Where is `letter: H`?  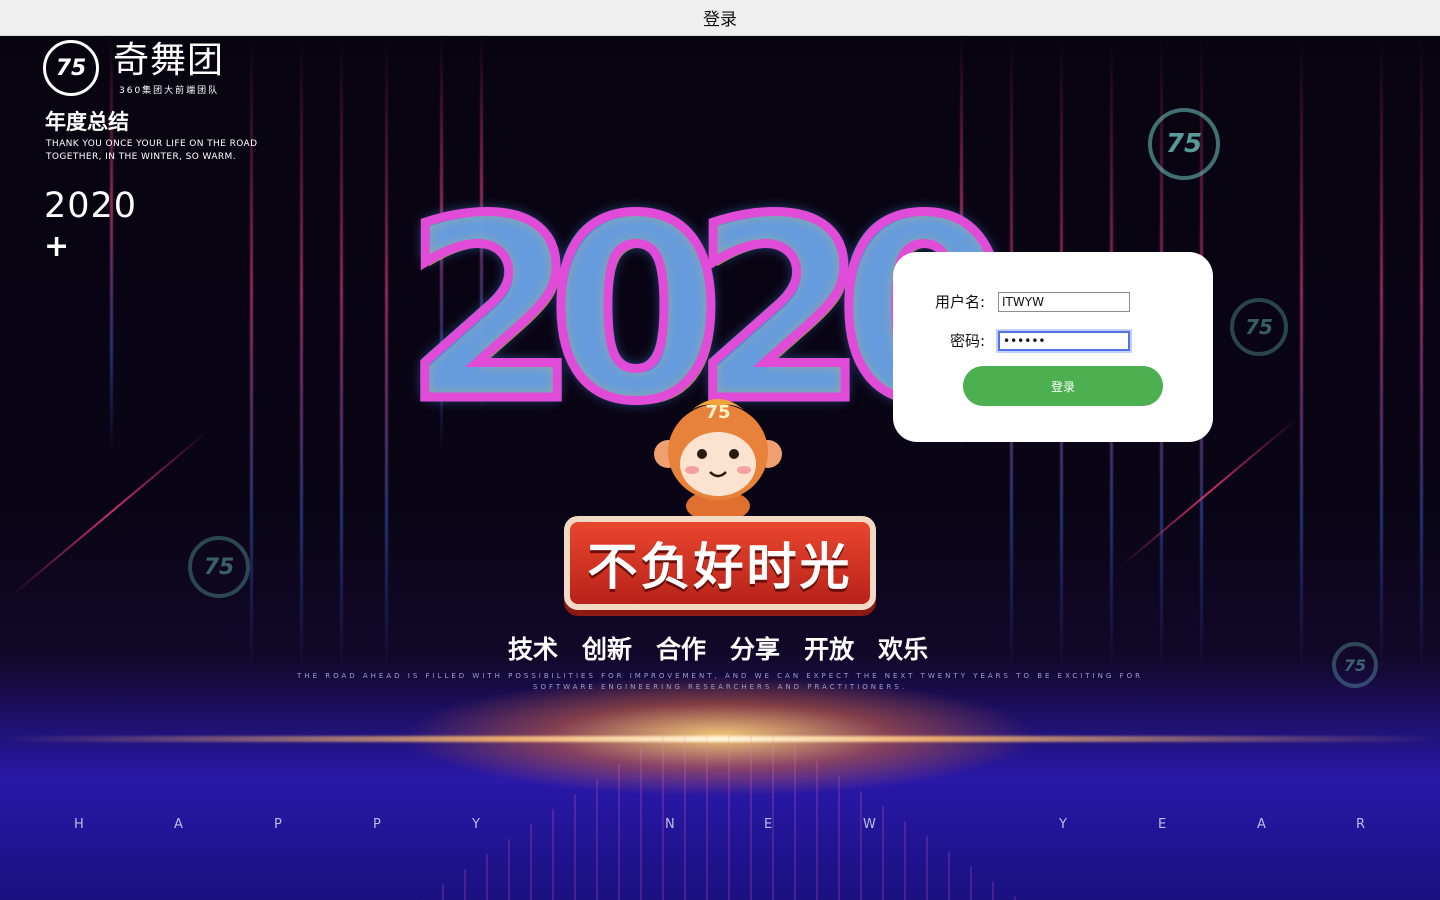 letter: H is located at coordinates (79, 824).